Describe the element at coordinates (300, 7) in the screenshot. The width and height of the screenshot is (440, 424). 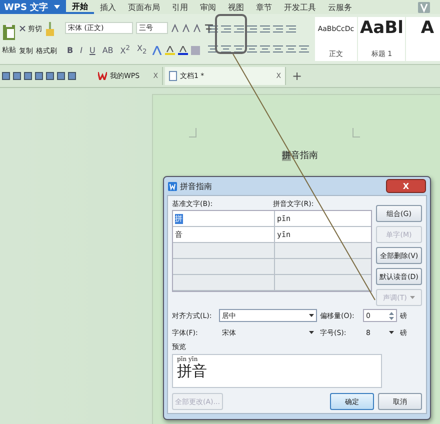
I see `menu-tab: 开发工具` at that location.